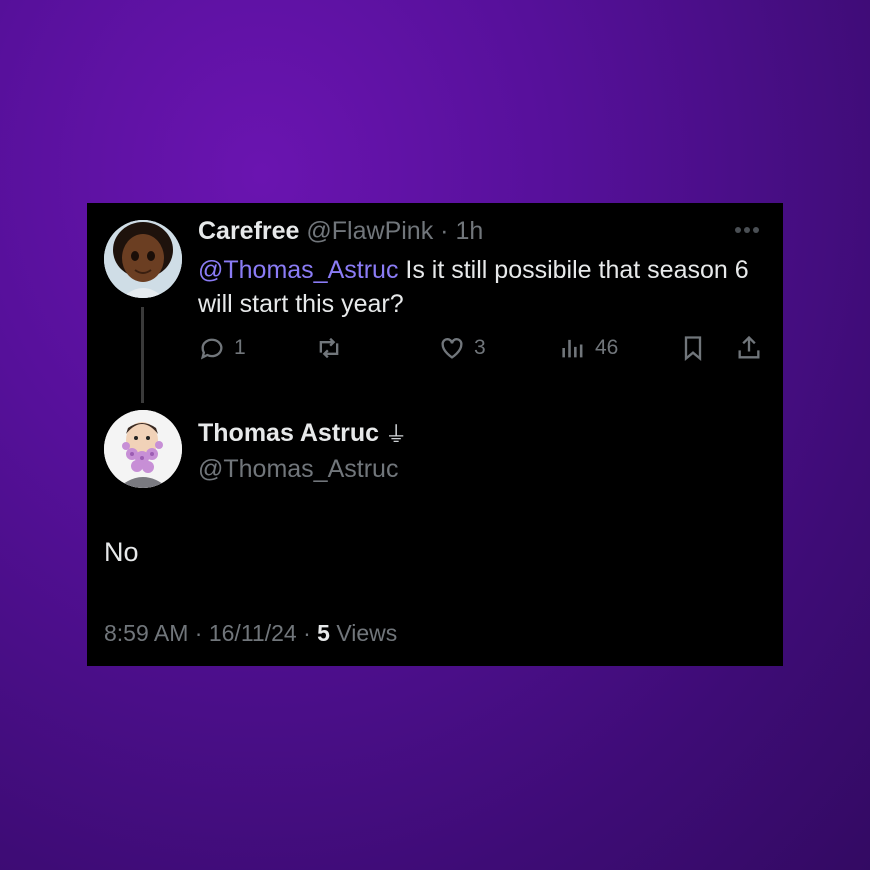 This screenshot has width=870, height=870. What do you see at coordinates (750, 230) in the screenshot?
I see `more-icon` at bounding box center [750, 230].